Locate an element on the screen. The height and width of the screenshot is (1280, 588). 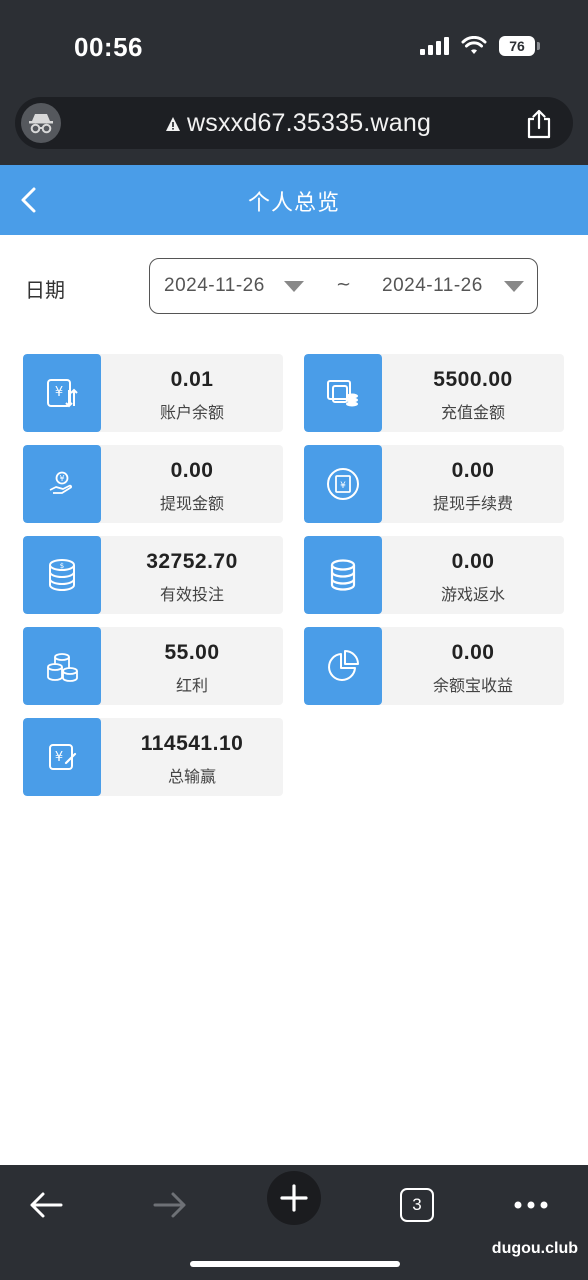
browser-top-chrome: 00:56 76 wsxxd67.35335.wang is located at coordinates (294, 82).